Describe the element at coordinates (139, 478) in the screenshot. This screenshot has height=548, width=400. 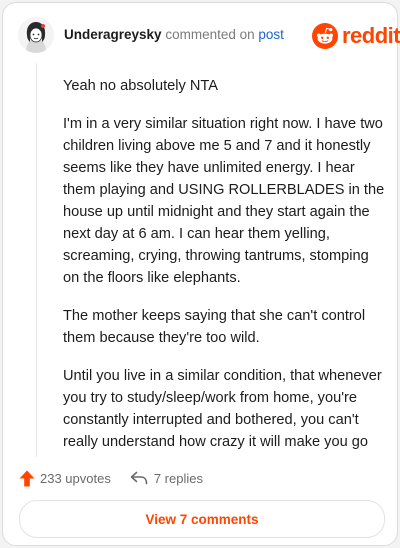
I see `reply-arrow-icon` at that location.